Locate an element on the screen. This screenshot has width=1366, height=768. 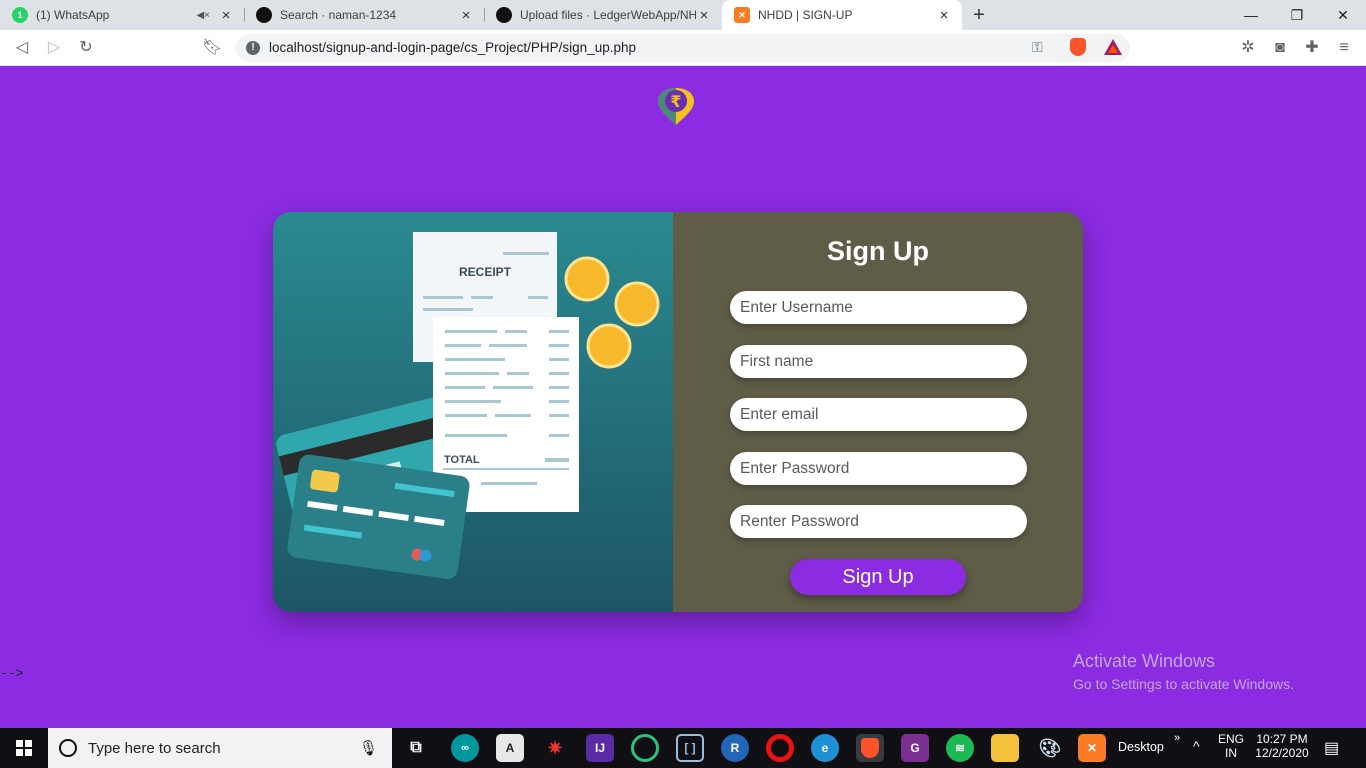
clock-date: 12/2/2020 is located at coordinates (1282, 753).